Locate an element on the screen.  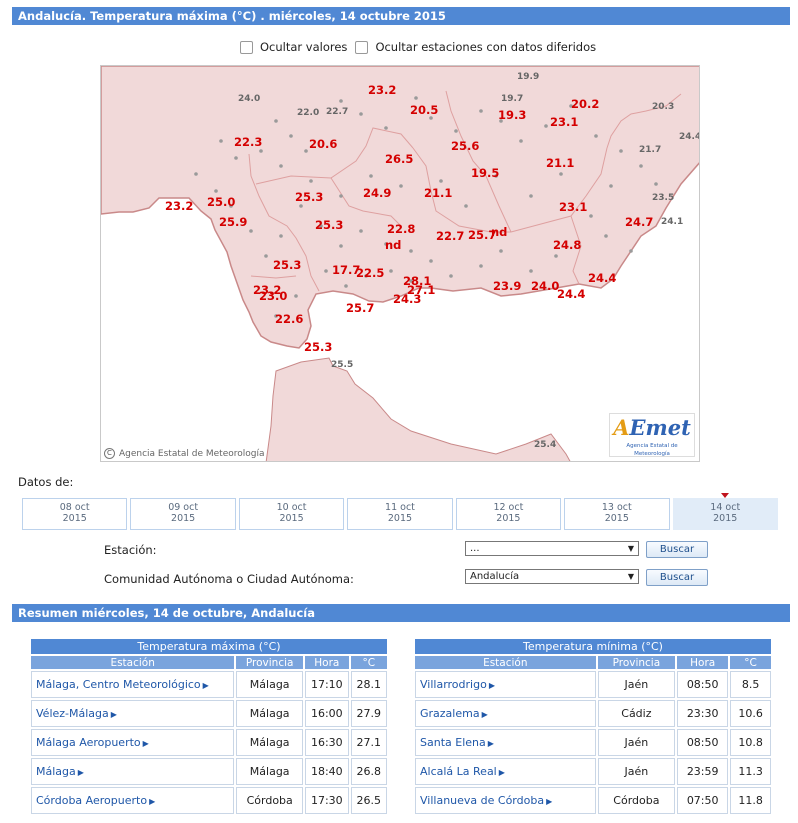
map-value-grey: 22.0 is located at coordinates (308, 113).